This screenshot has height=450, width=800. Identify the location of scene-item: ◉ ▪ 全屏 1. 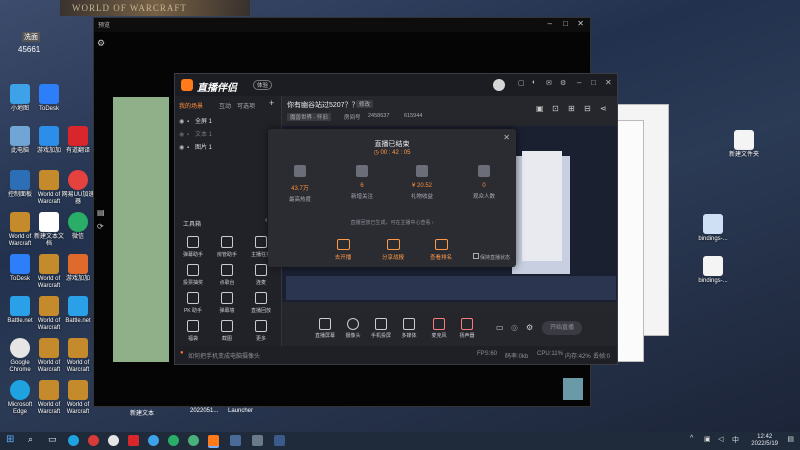
(228, 120).